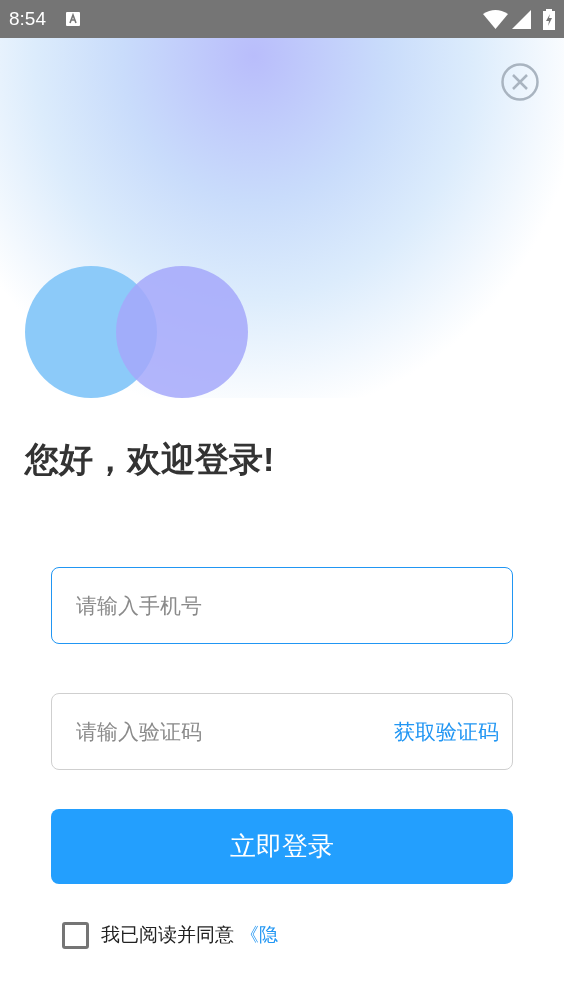 The height and width of the screenshot is (1004, 564). Describe the element at coordinates (549, 19) in the screenshot. I see `battery-icon` at that location.